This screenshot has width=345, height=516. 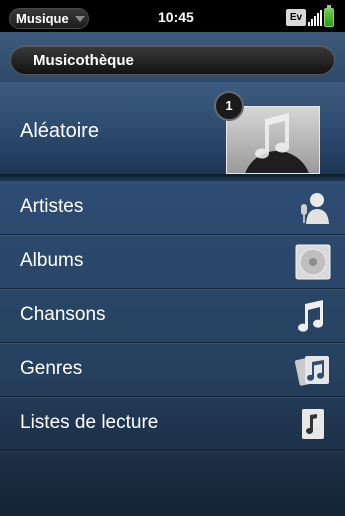 I want to click on page-title: Musicothèque, so click(x=83, y=60).